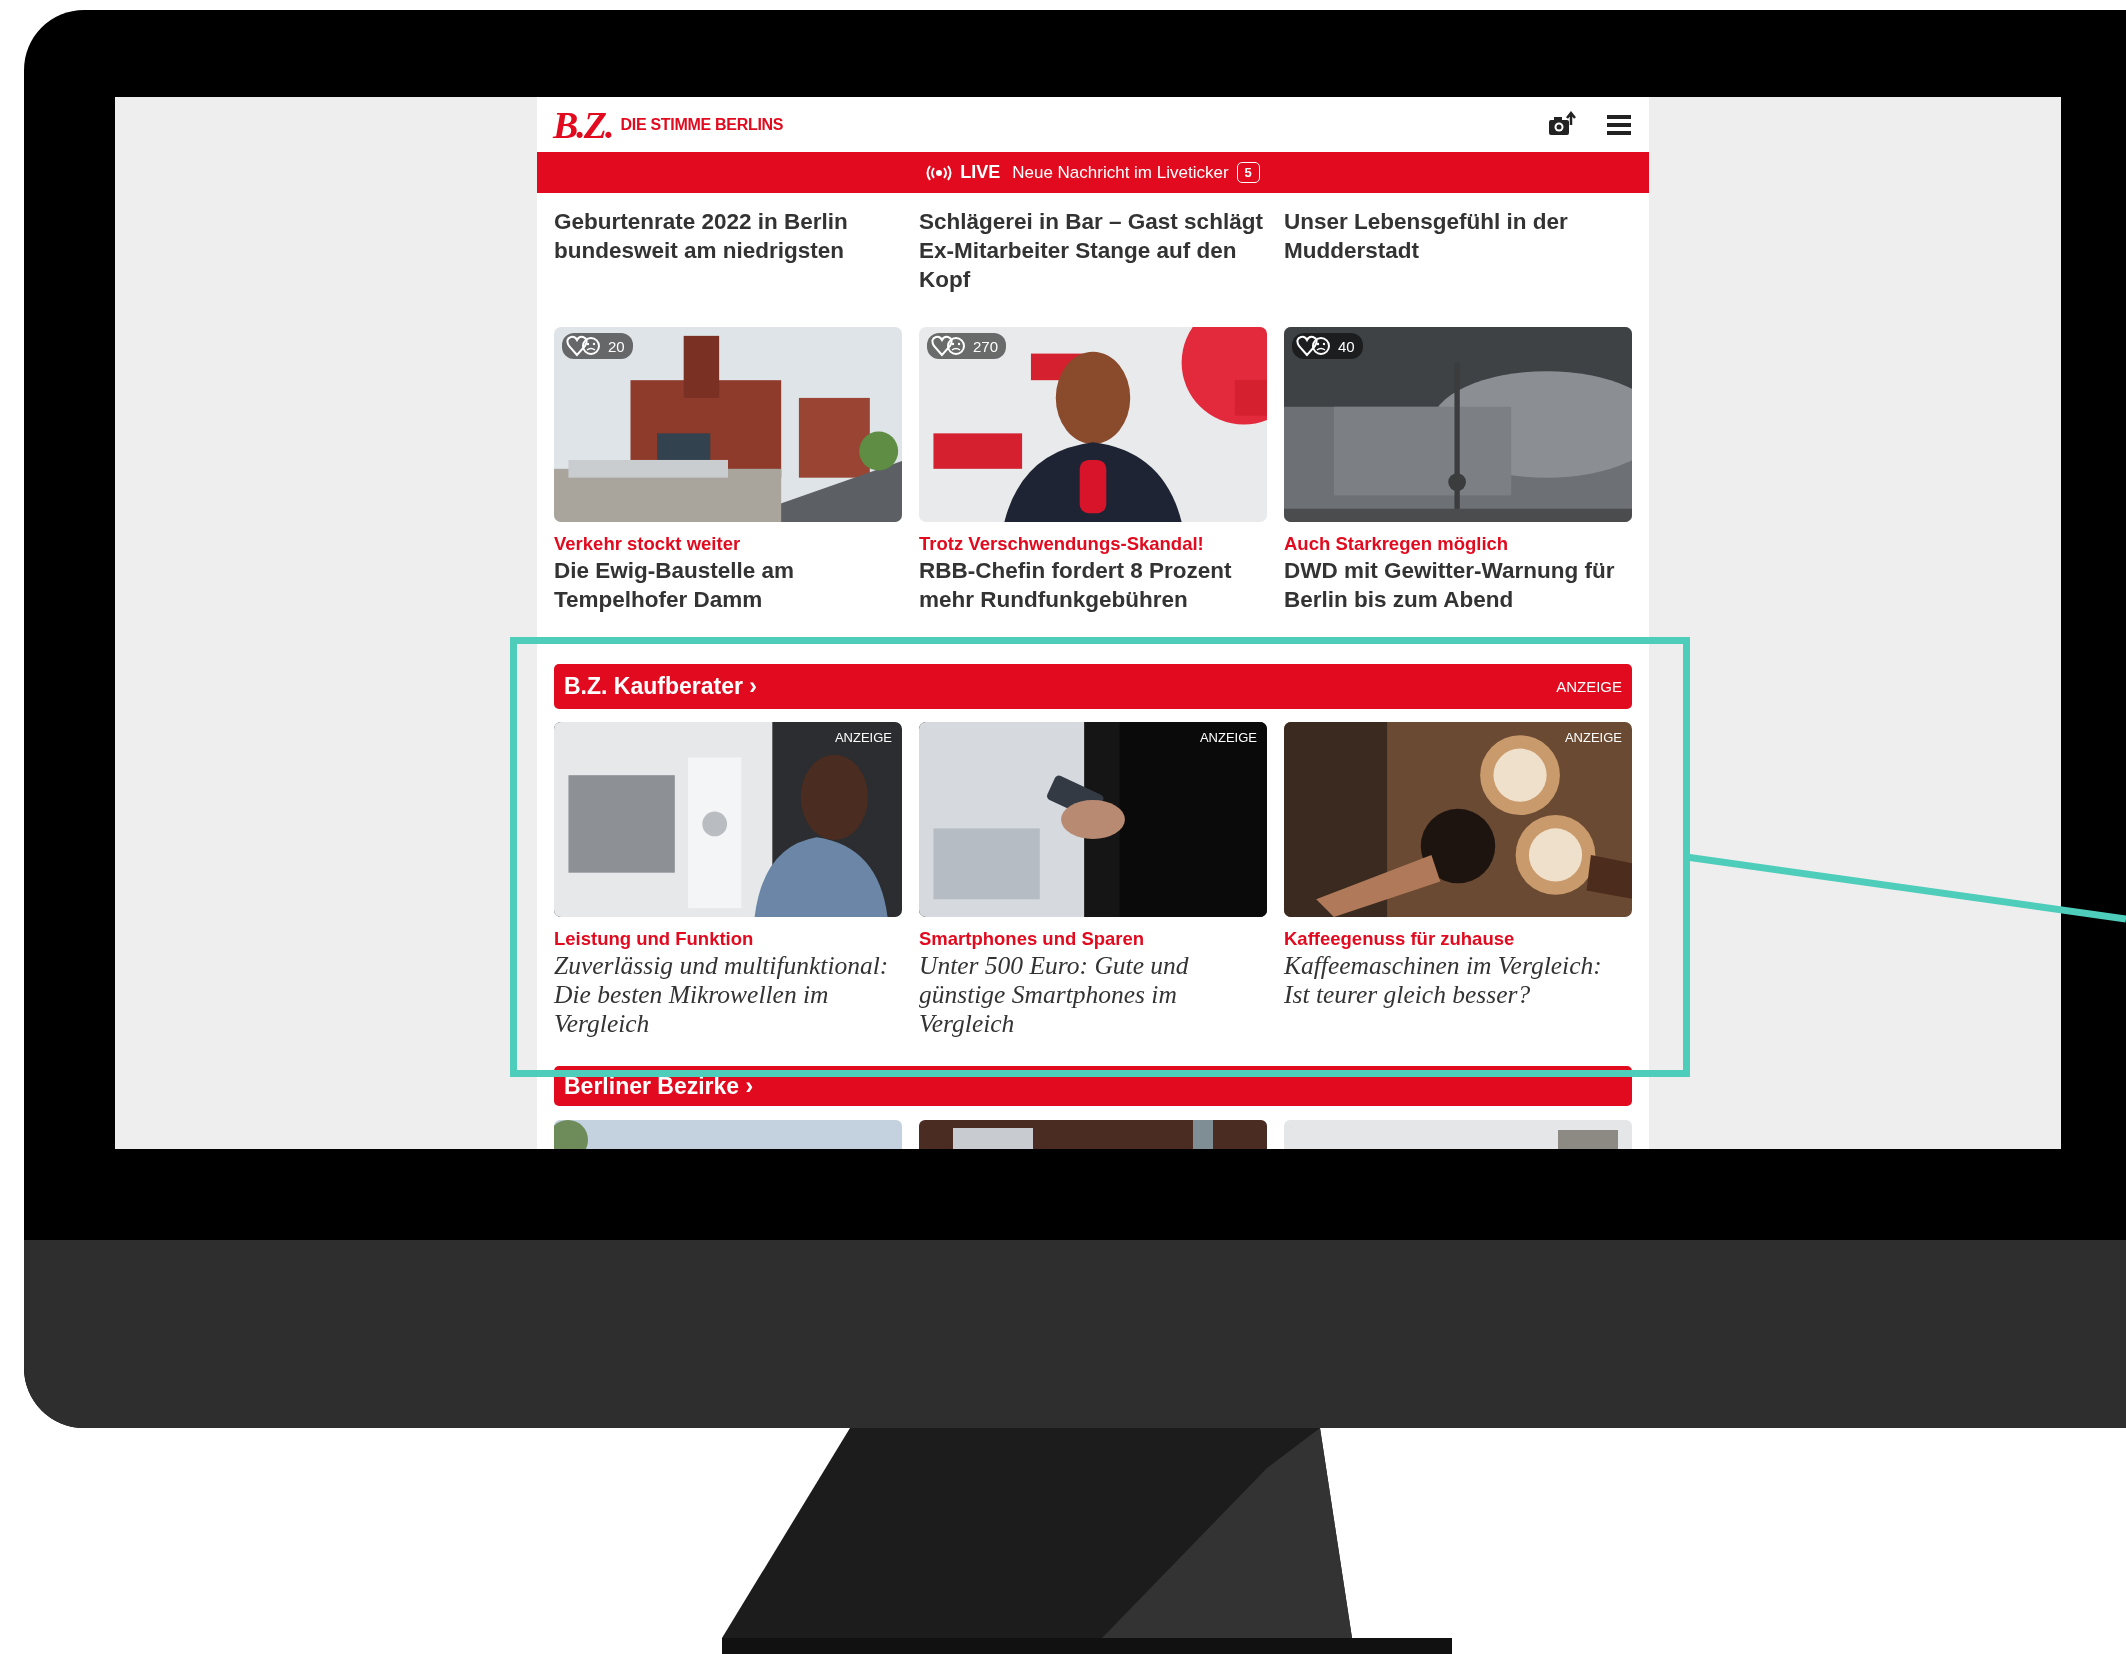  What do you see at coordinates (1458, 980) in the screenshot?
I see `headline: Kaffeemaschinen im Vergleich: Ist teurer gleich besser?` at bounding box center [1458, 980].